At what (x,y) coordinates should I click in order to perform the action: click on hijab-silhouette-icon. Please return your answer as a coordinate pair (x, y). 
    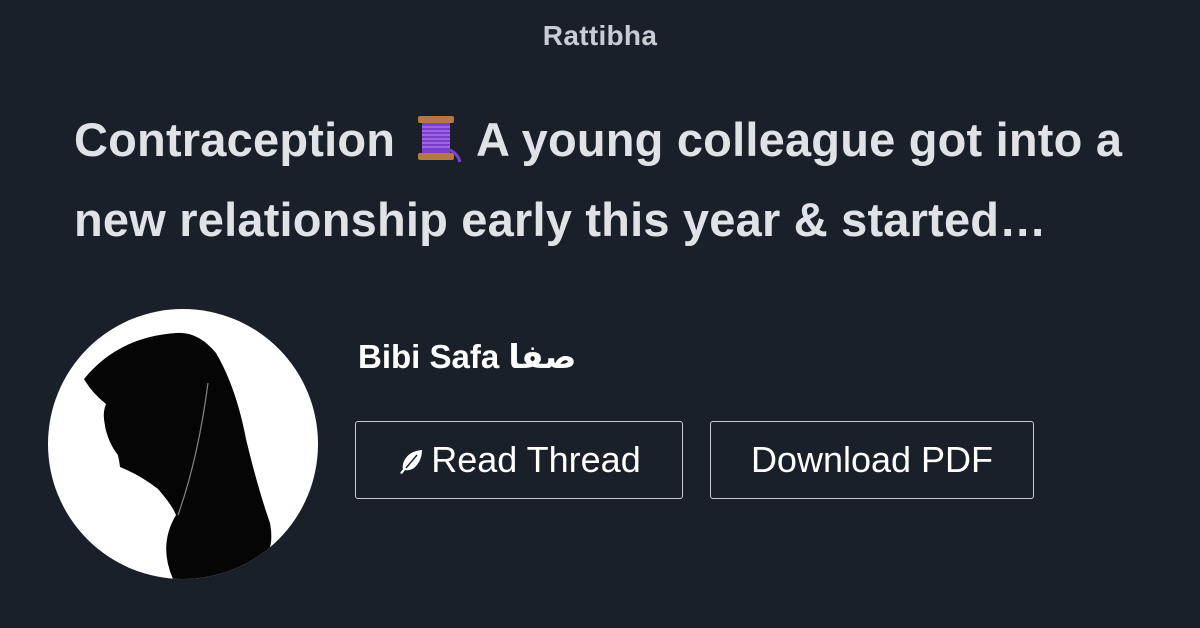
    Looking at the image, I should click on (178, 455).